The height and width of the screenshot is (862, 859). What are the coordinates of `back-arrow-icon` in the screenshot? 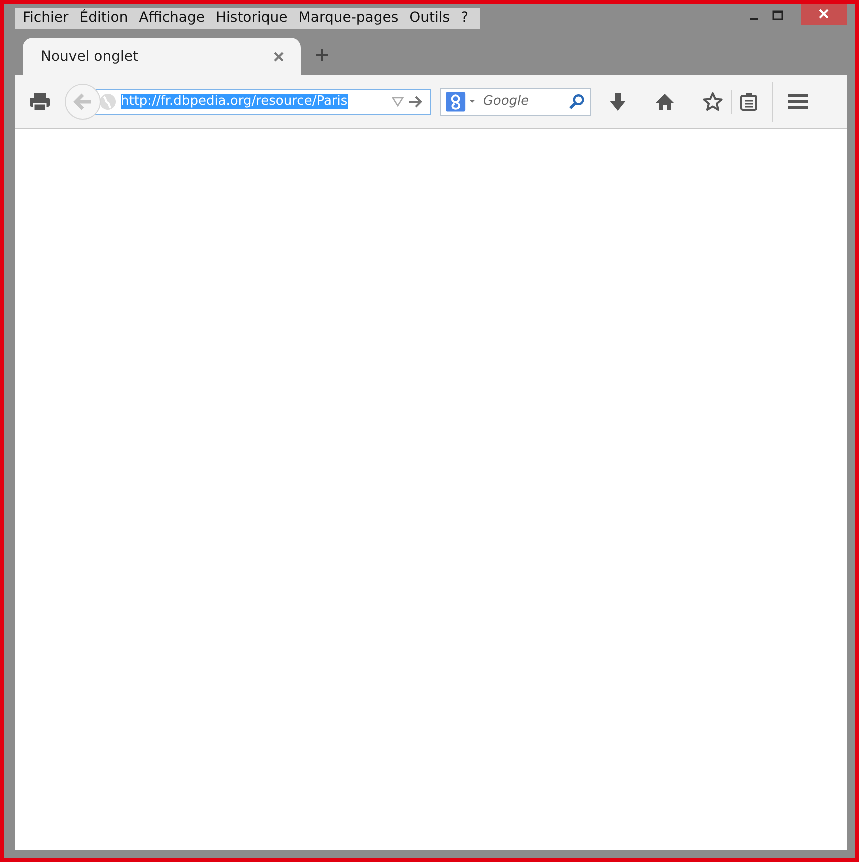 It's located at (83, 101).